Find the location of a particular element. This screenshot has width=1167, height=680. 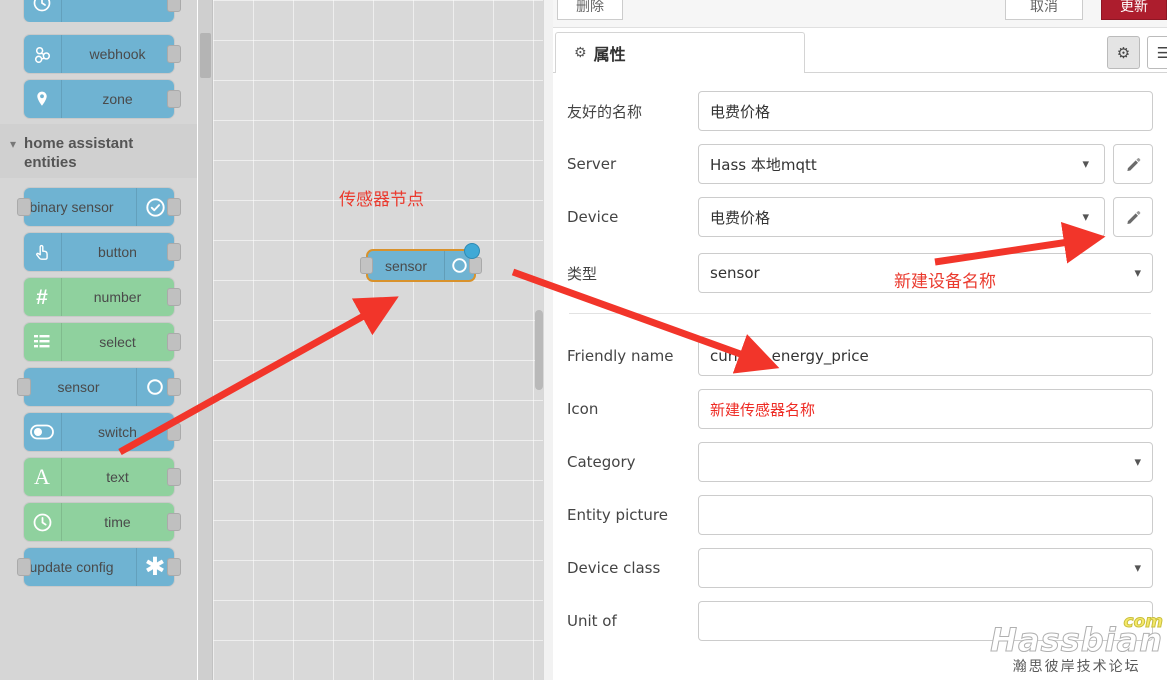

field-label: Category is located at coordinates (601, 462).